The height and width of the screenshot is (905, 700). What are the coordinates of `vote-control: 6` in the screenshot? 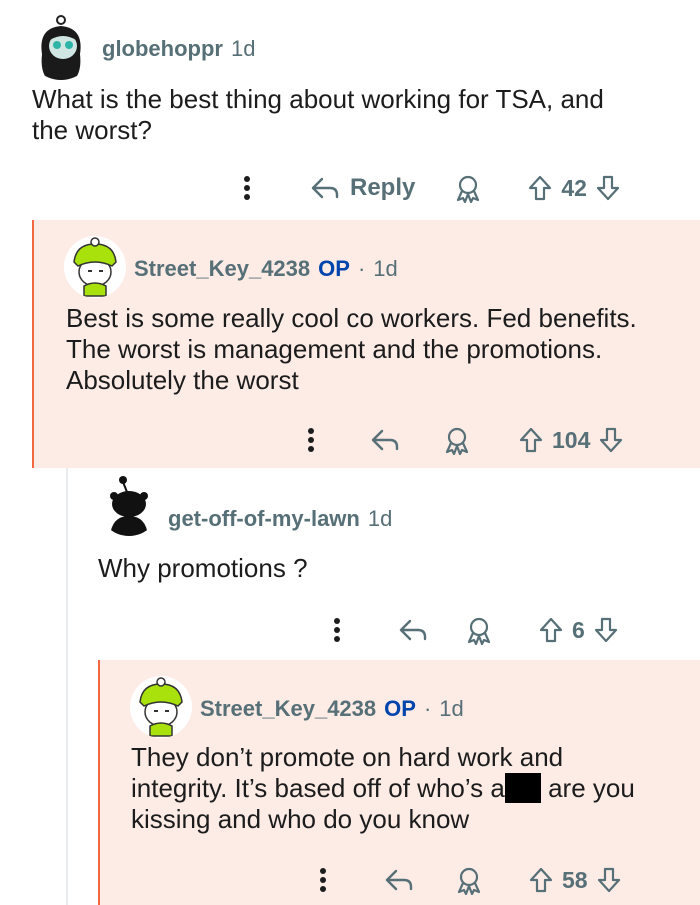 It's located at (578, 630).